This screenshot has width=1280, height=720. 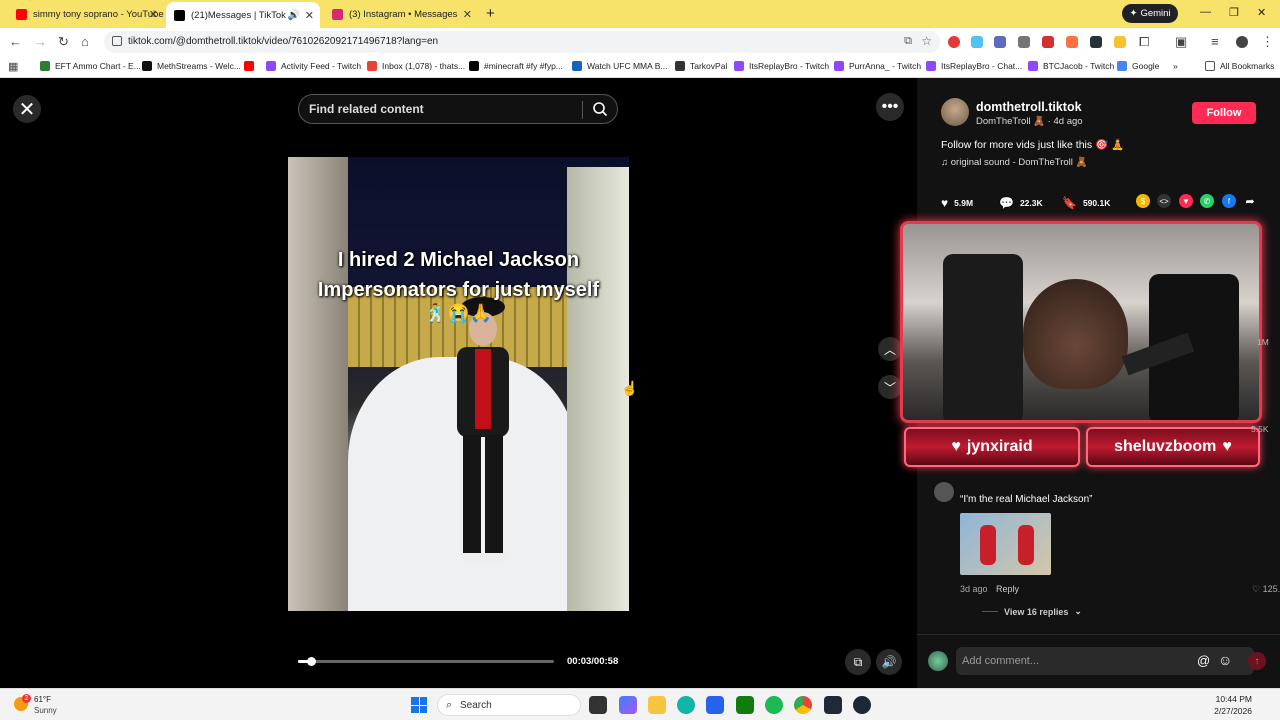 I want to click on extensions-puzzle-icon: ⧠, so click(x=1144, y=42).